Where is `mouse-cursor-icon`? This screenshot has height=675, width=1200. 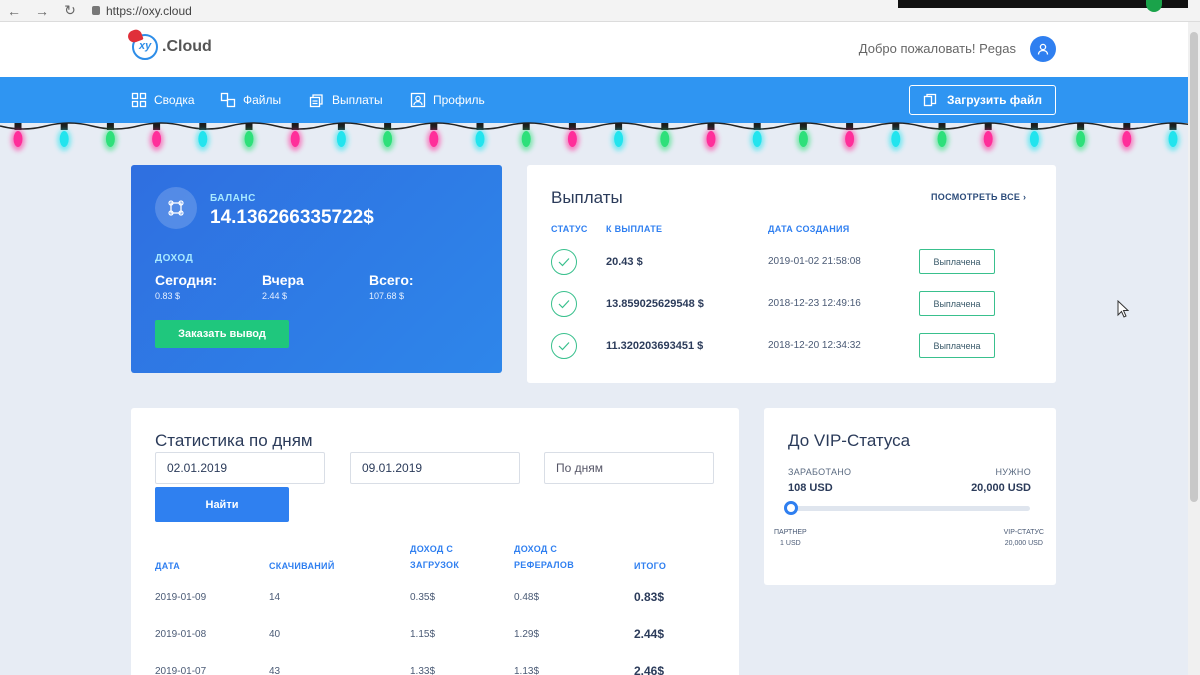
mouse-cursor-icon is located at coordinates (1123, 309).